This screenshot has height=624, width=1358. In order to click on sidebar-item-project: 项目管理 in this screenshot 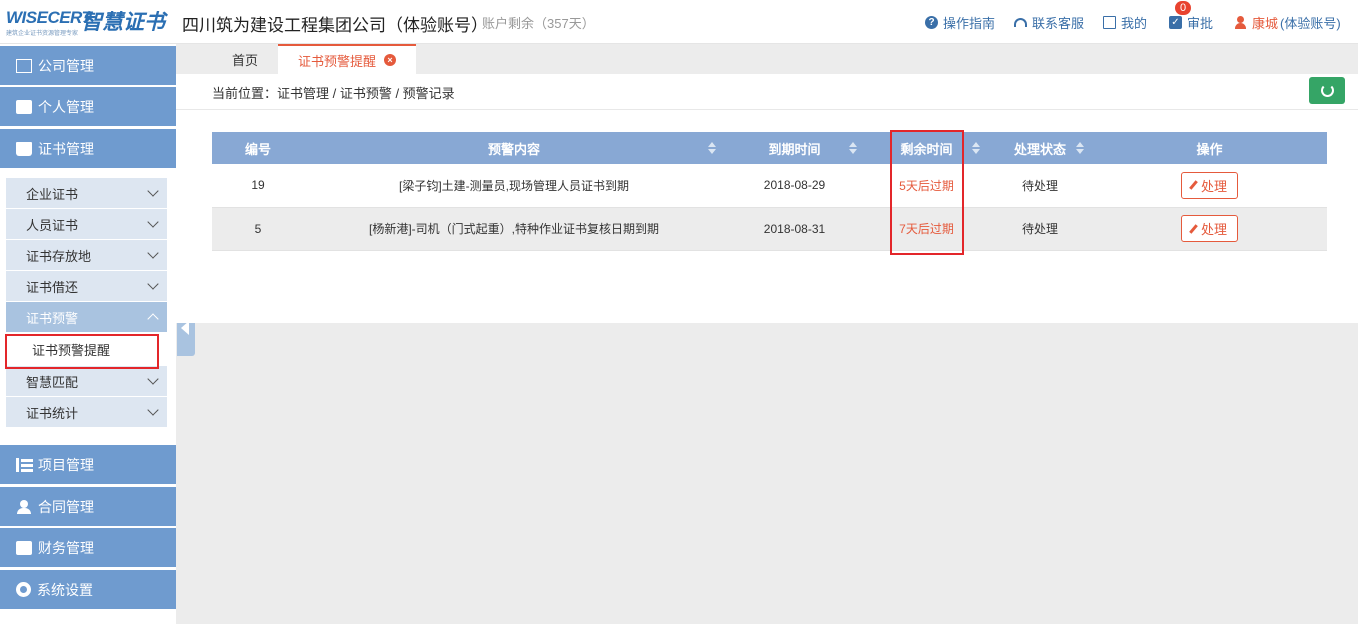, I will do `click(88, 465)`.